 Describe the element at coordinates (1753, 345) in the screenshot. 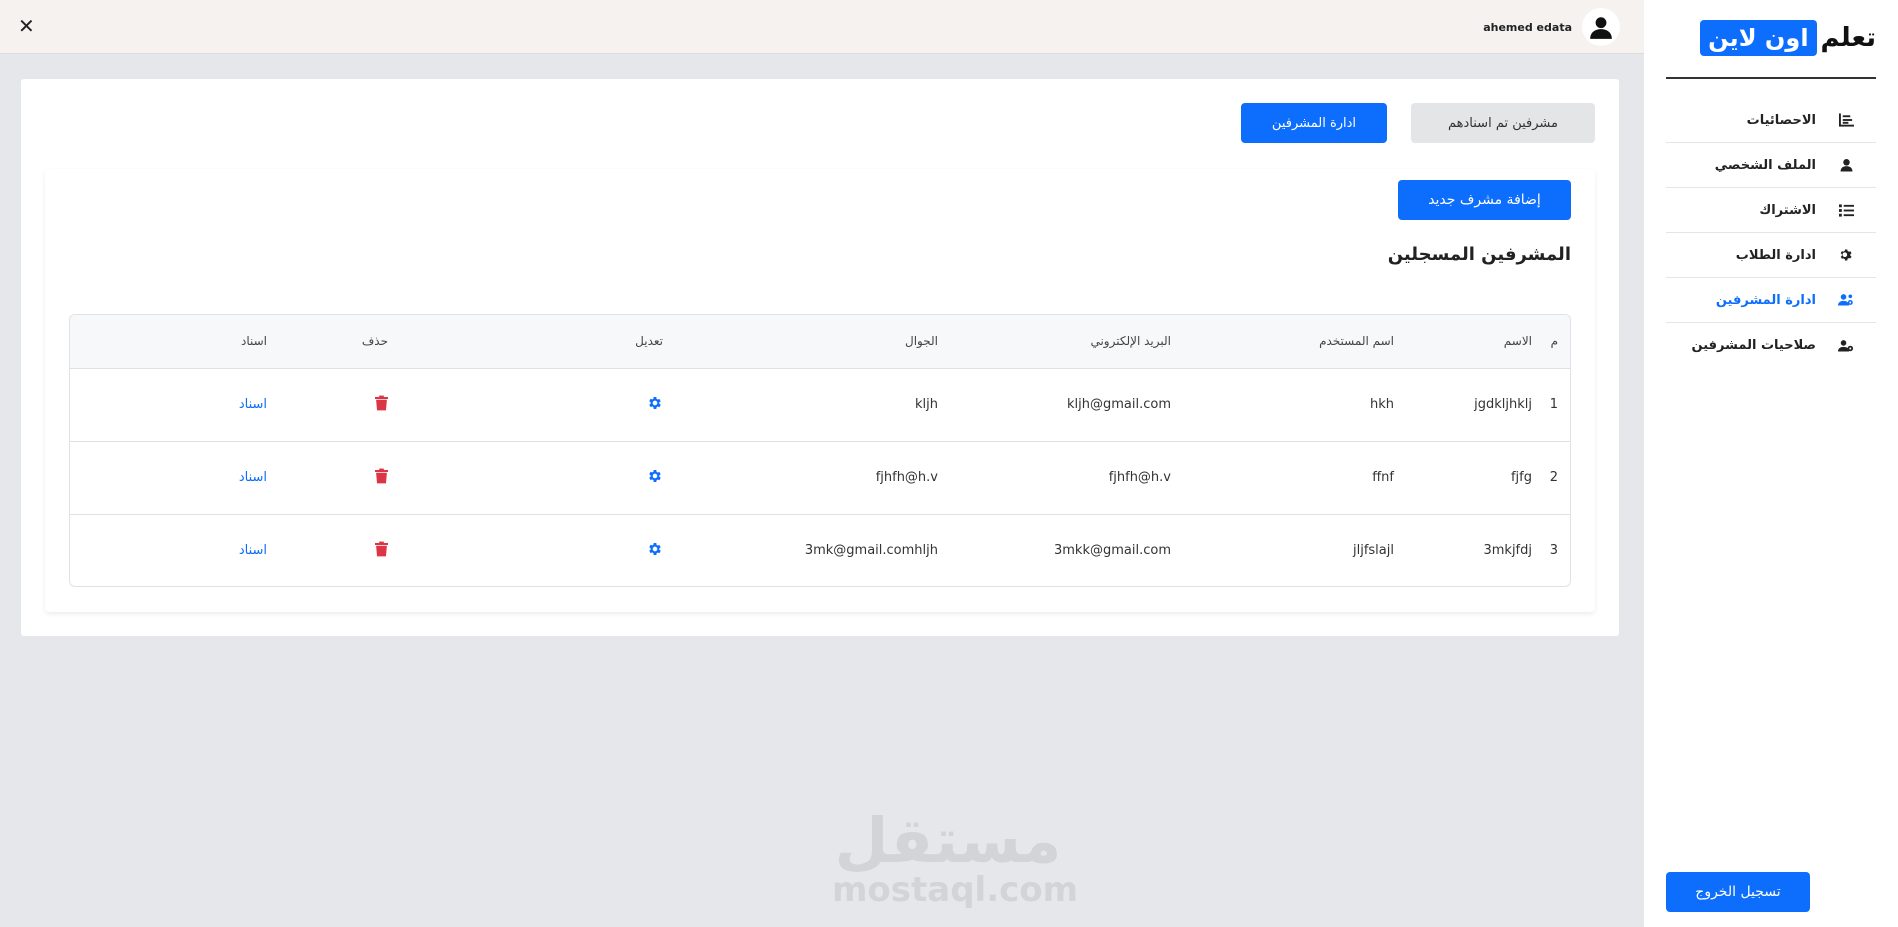

I see `sidebar-item-label: صلاحيات المشرفين` at that location.